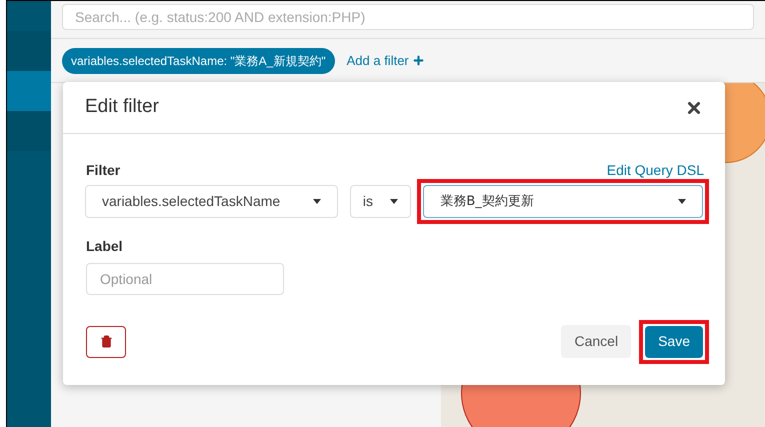  I want to click on filter-pill: variables.selectedTaskName: "業務A_新規契約", so click(198, 61).